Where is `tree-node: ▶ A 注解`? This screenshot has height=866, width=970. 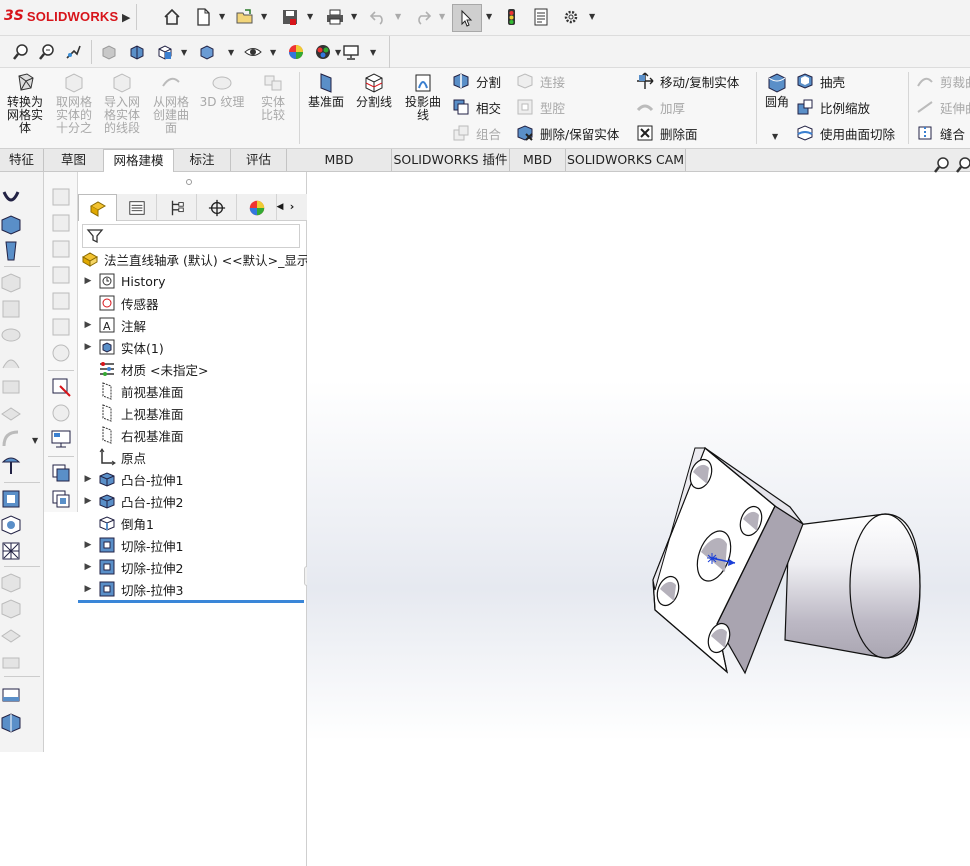
tree-node: ▶ A 注解 is located at coordinates (114, 325).